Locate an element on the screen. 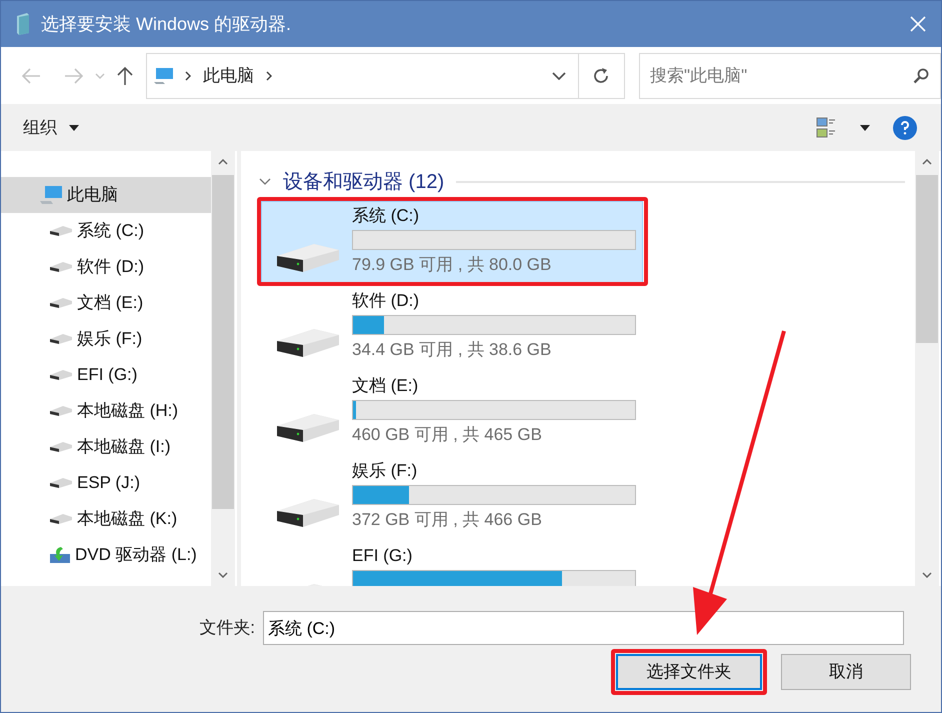 This screenshot has height=713, width=942. tree-item: 本地磁盘 (I:) is located at coordinates (106, 447).